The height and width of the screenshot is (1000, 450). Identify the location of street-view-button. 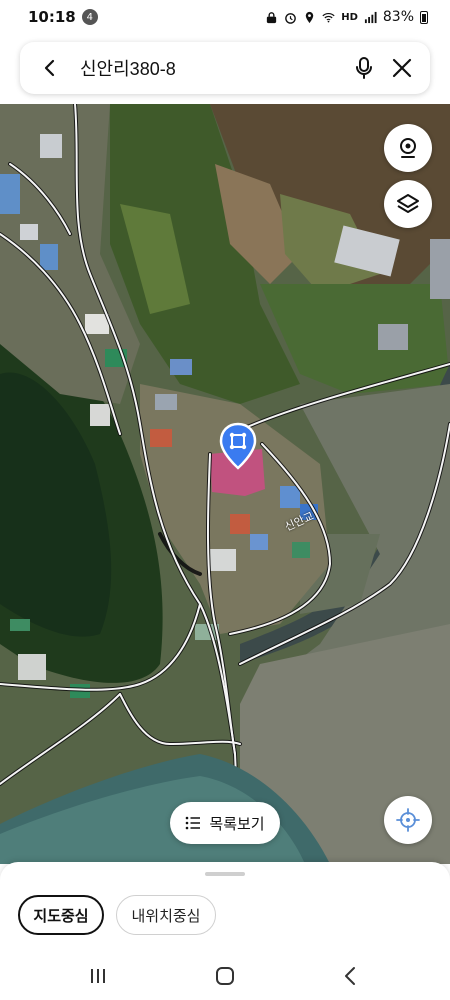
(408, 148).